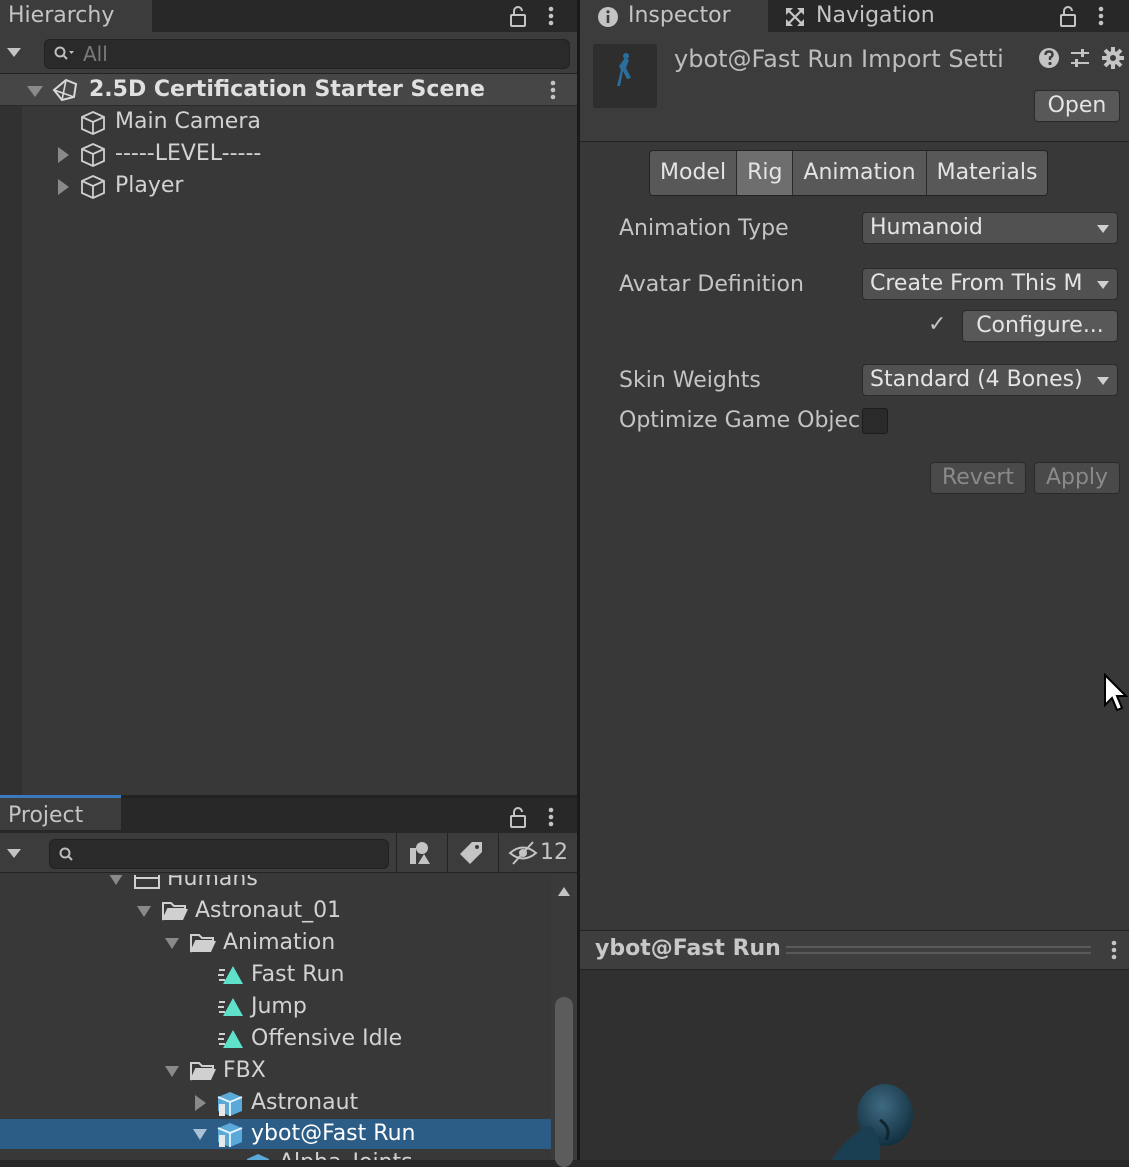 Image resolution: width=1129 pixels, height=1167 pixels. What do you see at coordinates (564, 1082) in the screenshot?
I see `scroll-thumb` at bounding box center [564, 1082].